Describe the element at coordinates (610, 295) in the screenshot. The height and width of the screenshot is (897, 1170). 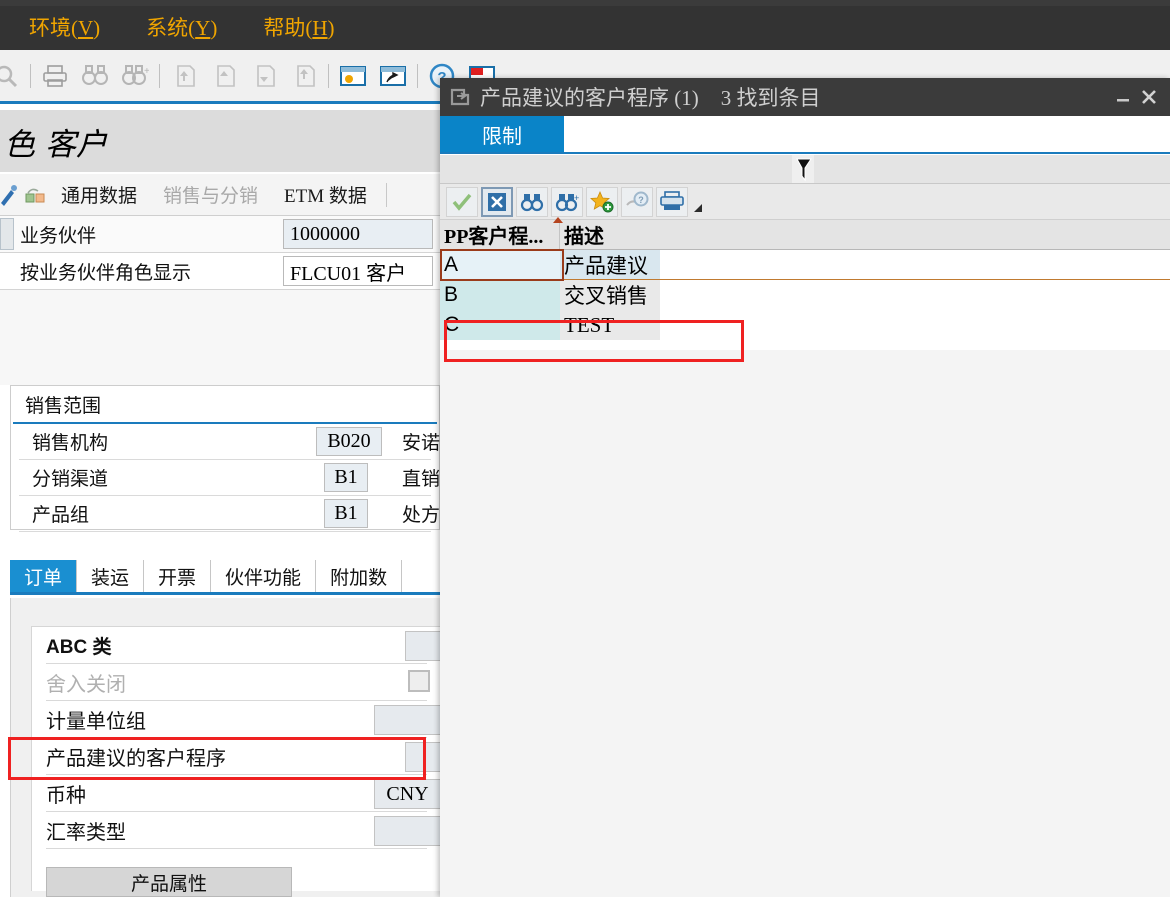
I see `cell-description: 交叉销售` at that location.